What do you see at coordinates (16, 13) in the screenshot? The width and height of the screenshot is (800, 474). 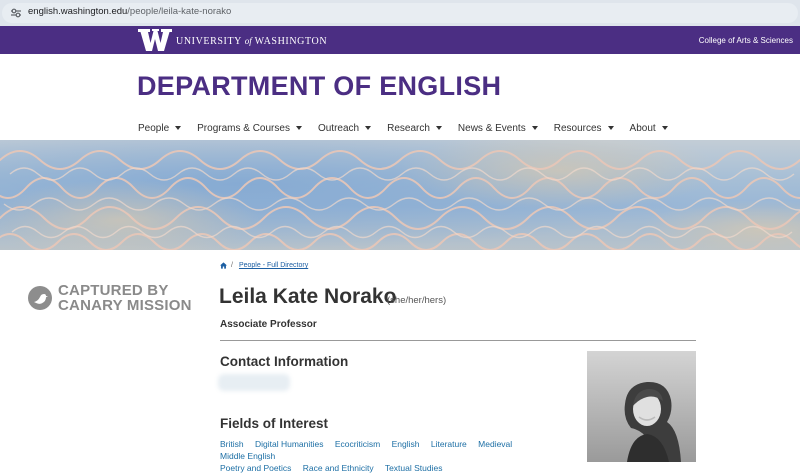 I see `tune-icon` at bounding box center [16, 13].